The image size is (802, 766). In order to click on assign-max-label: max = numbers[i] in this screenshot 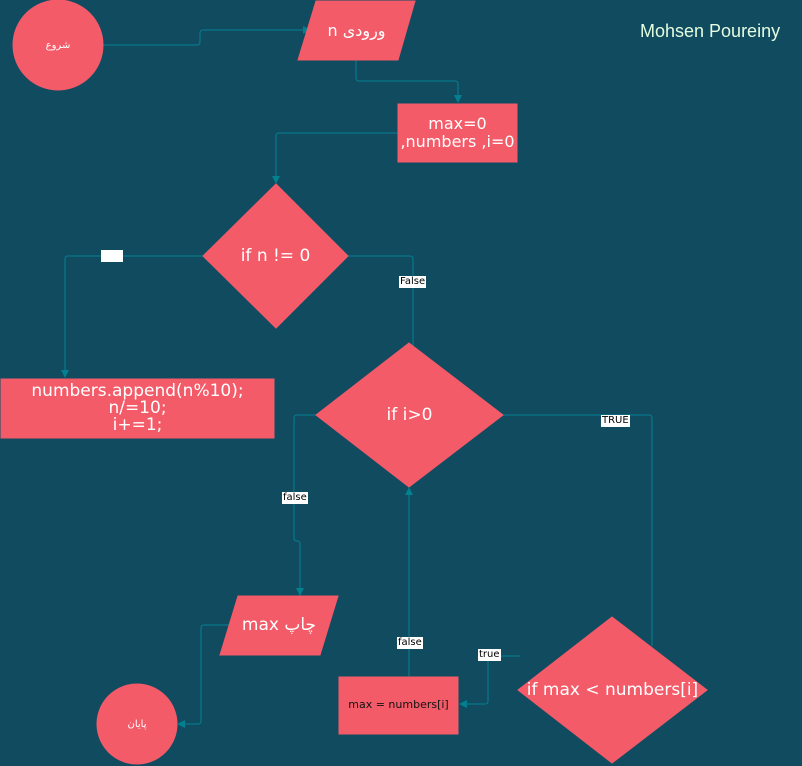, I will do `click(398, 705)`.